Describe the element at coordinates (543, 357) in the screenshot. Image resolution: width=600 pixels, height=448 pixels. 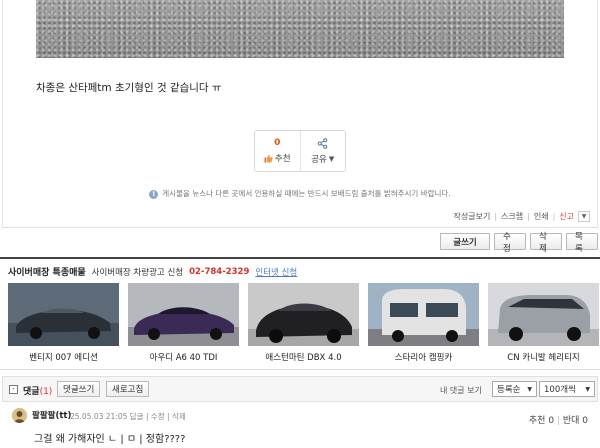
I see `car-name: CN 카니발 헤리티지` at that location.